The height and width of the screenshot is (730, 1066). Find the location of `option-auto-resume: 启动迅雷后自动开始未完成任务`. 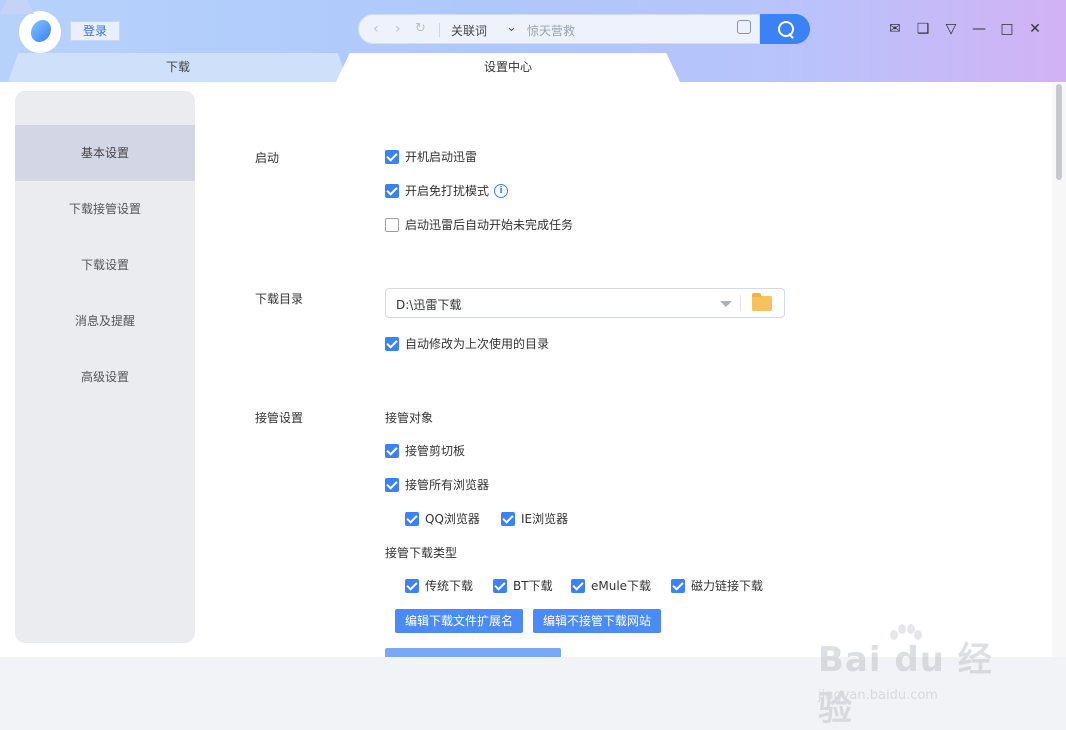

option-auto-resume: 启动迅雷后自动开始未完成任务 is located at coordinates (479, 224).